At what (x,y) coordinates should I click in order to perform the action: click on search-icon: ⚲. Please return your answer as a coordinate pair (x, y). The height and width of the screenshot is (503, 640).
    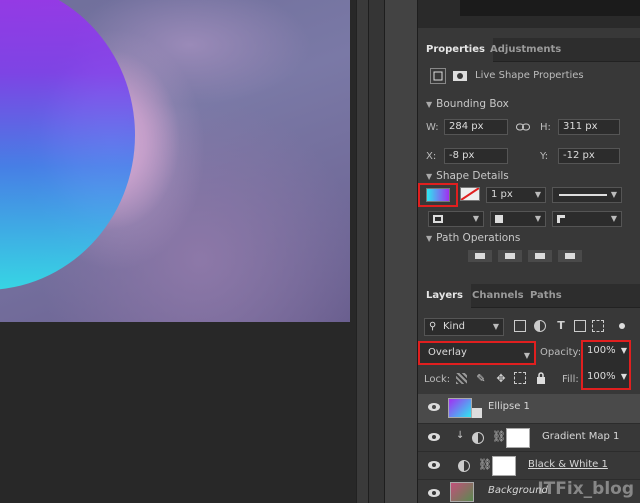
    Looking at the image, I should click on (433, 326).